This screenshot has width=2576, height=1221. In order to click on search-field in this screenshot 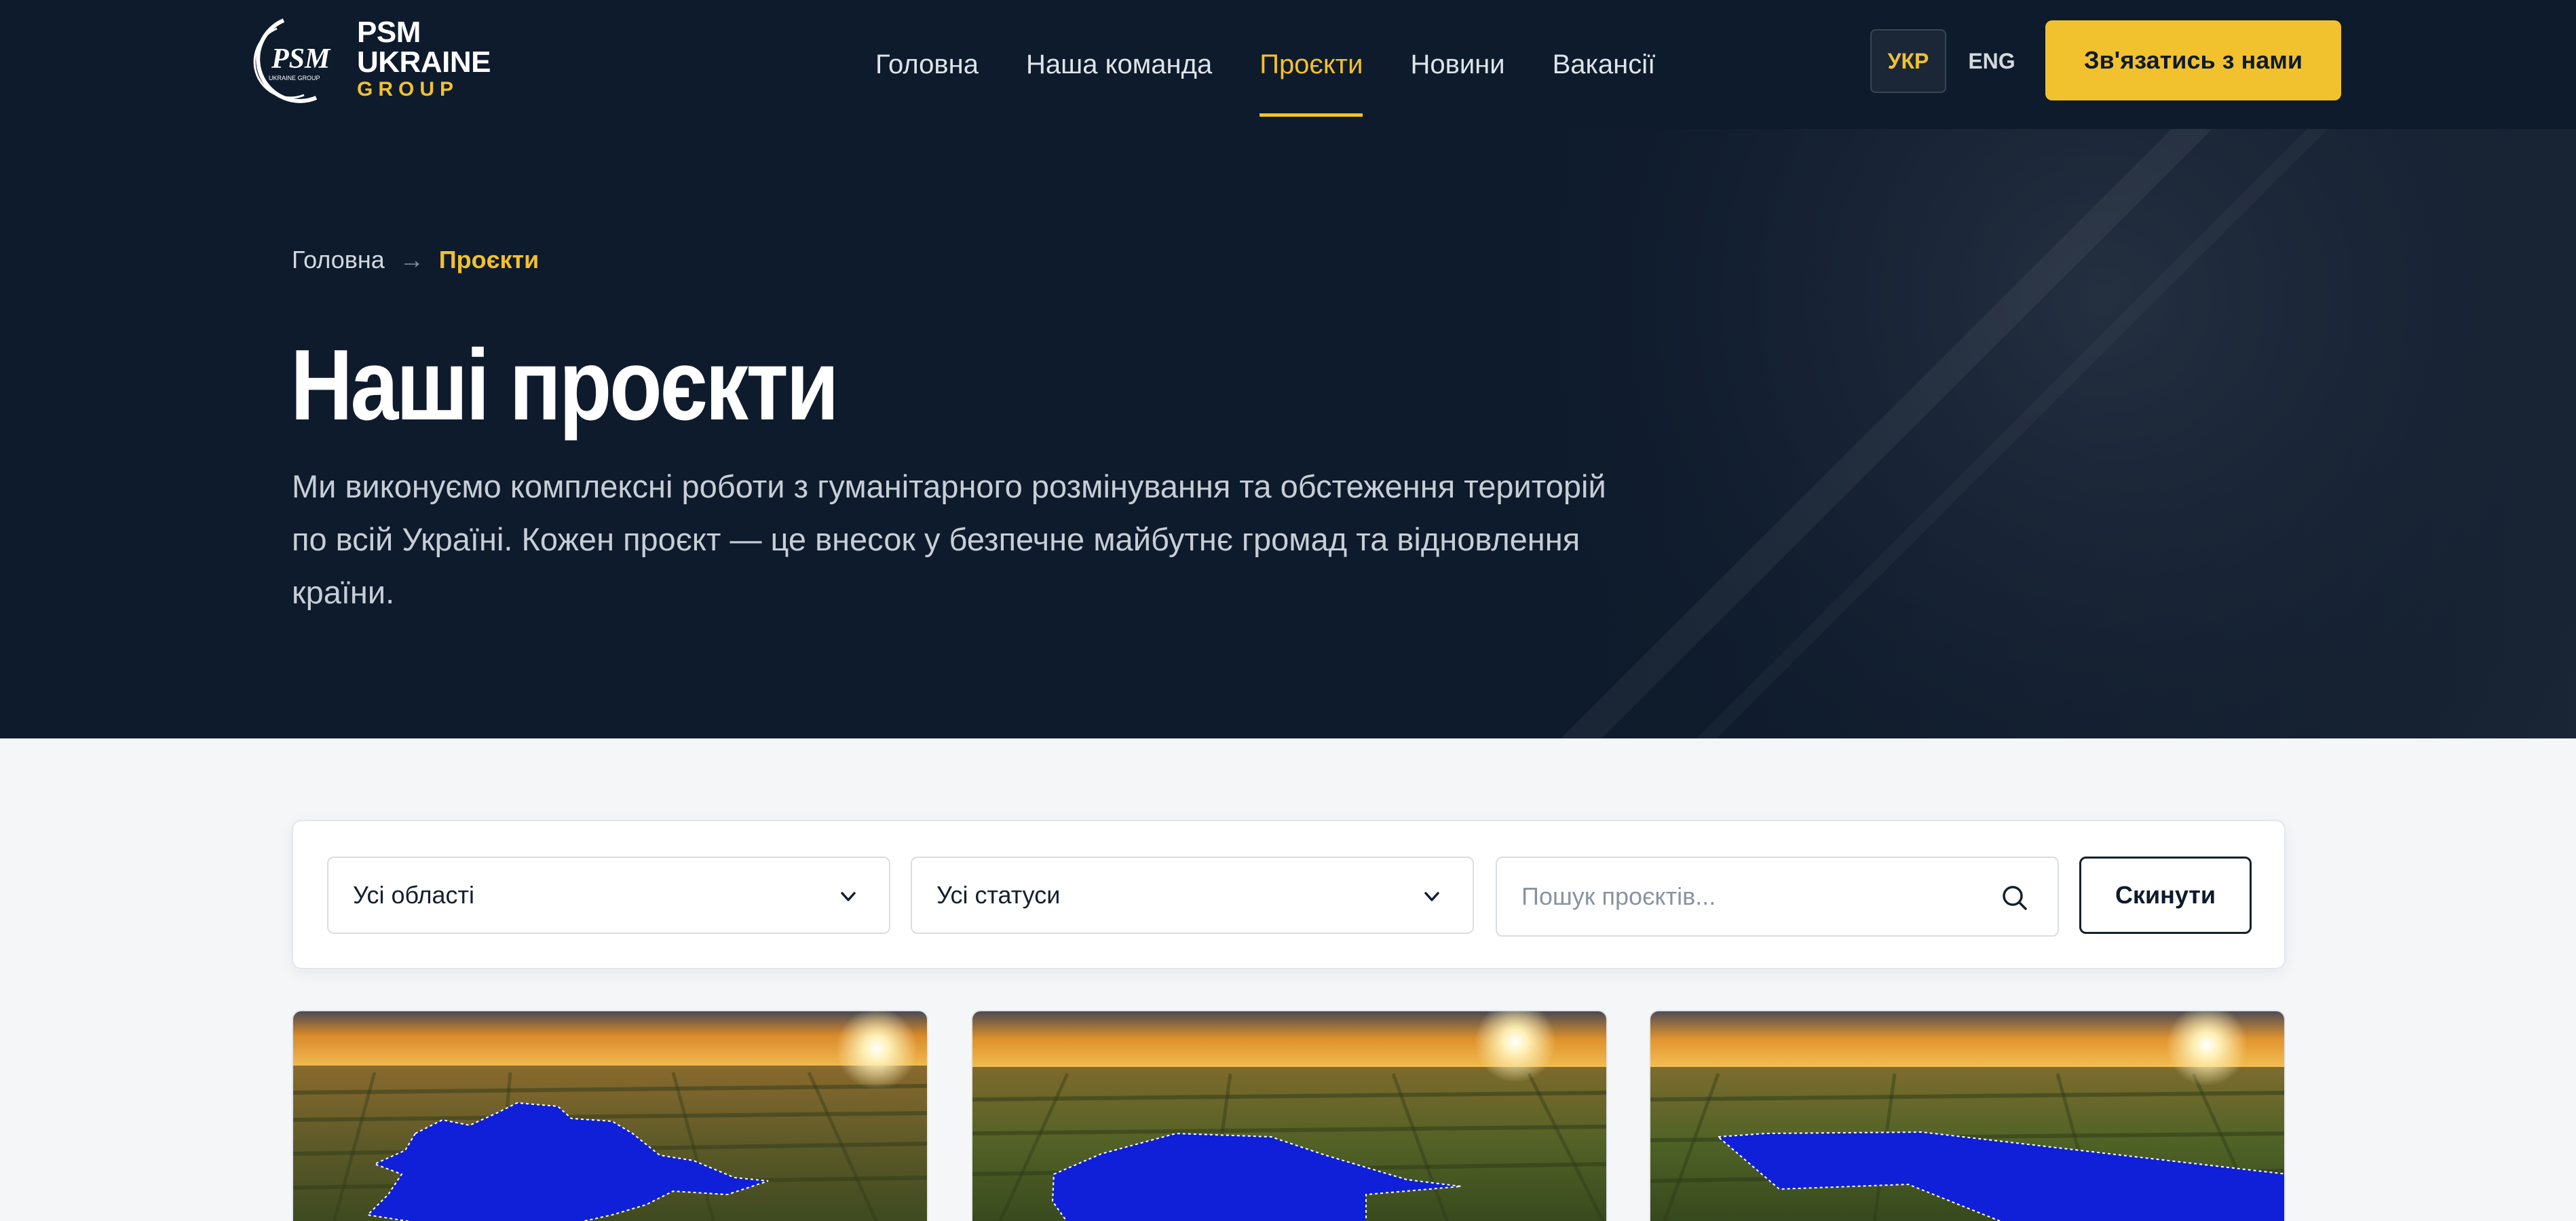, I will do `click(1777, 897)`.